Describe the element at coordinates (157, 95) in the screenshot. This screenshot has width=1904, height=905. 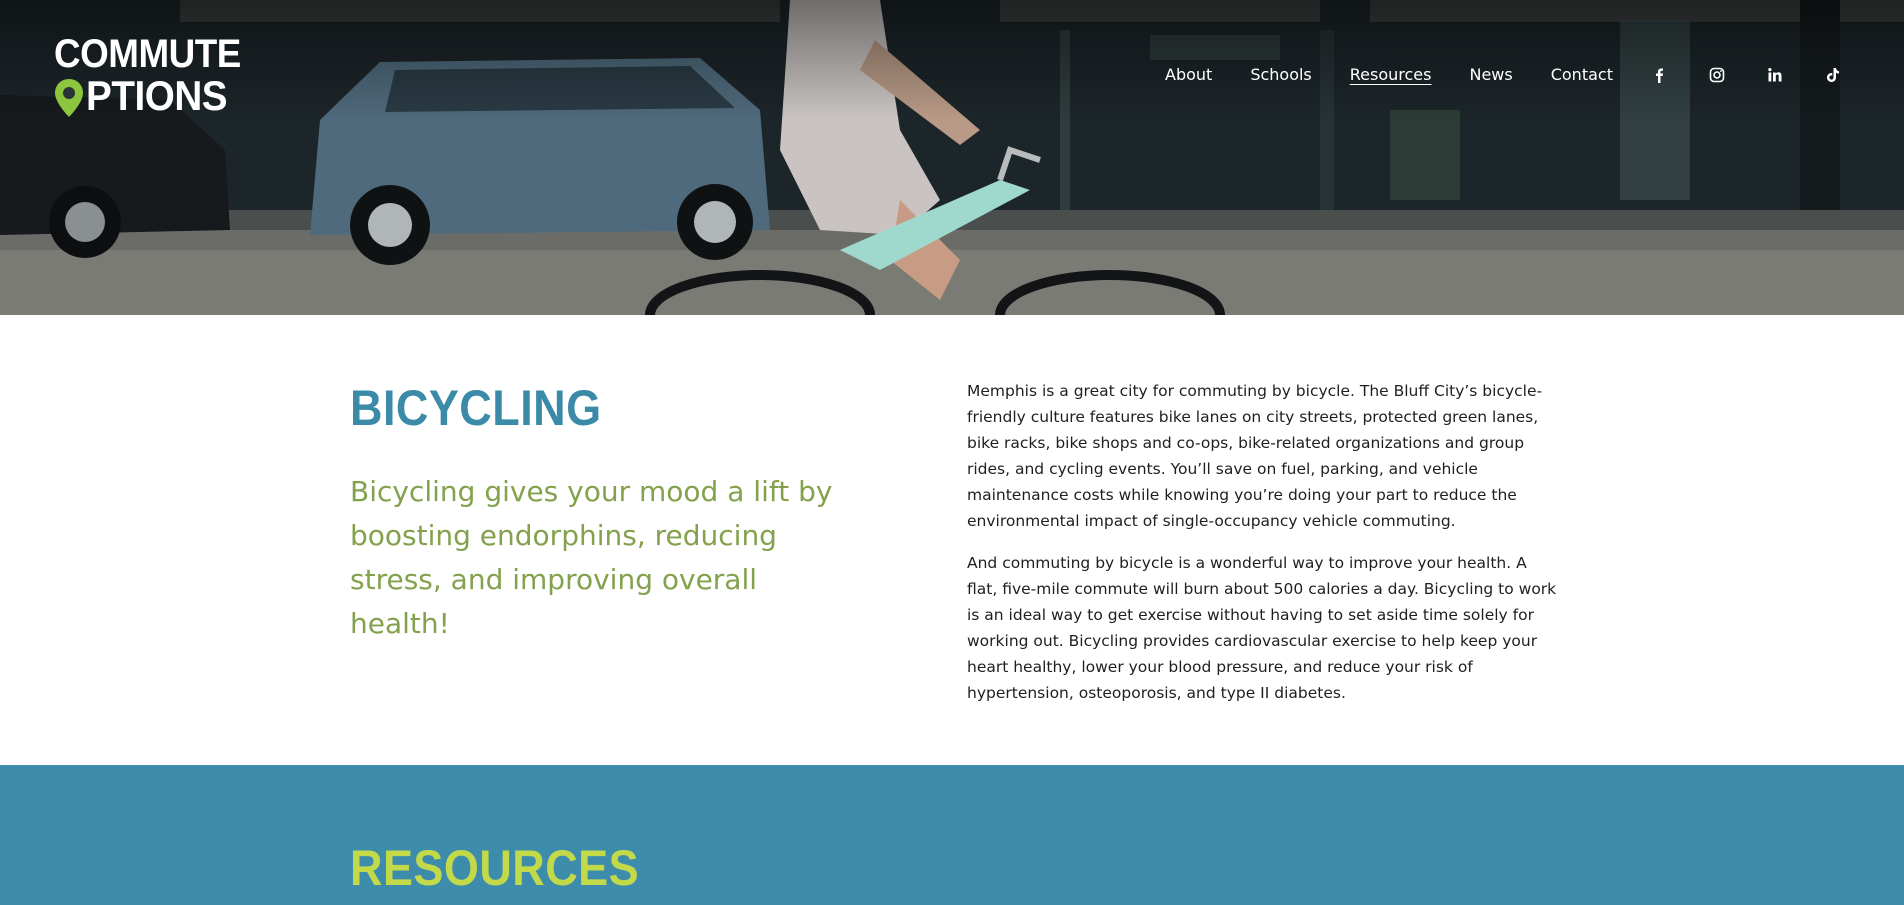
I see `logo-line2-text: PTIONS` at that location.